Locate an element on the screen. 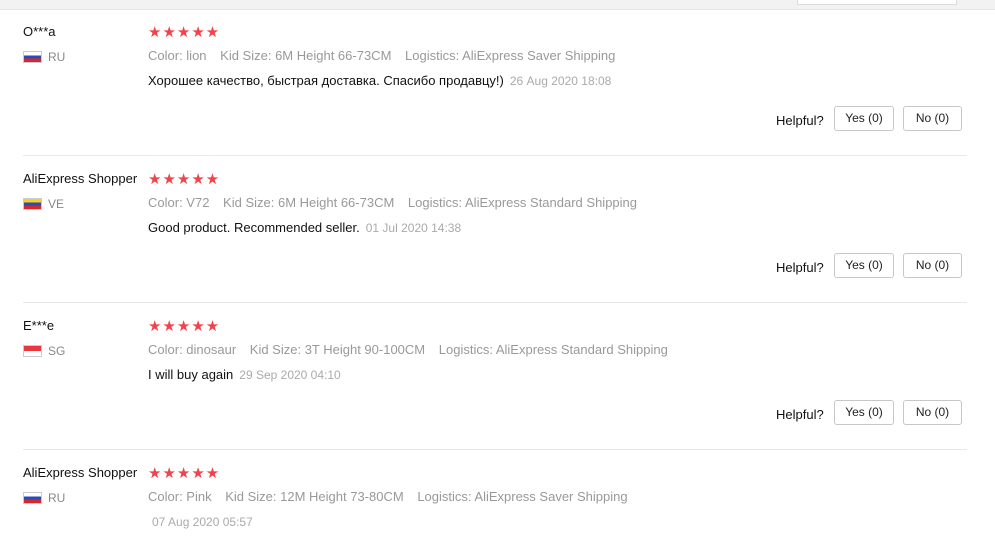 This screenshot has height=545, width=995. country-code: SG is located at coordinates (57, 351).